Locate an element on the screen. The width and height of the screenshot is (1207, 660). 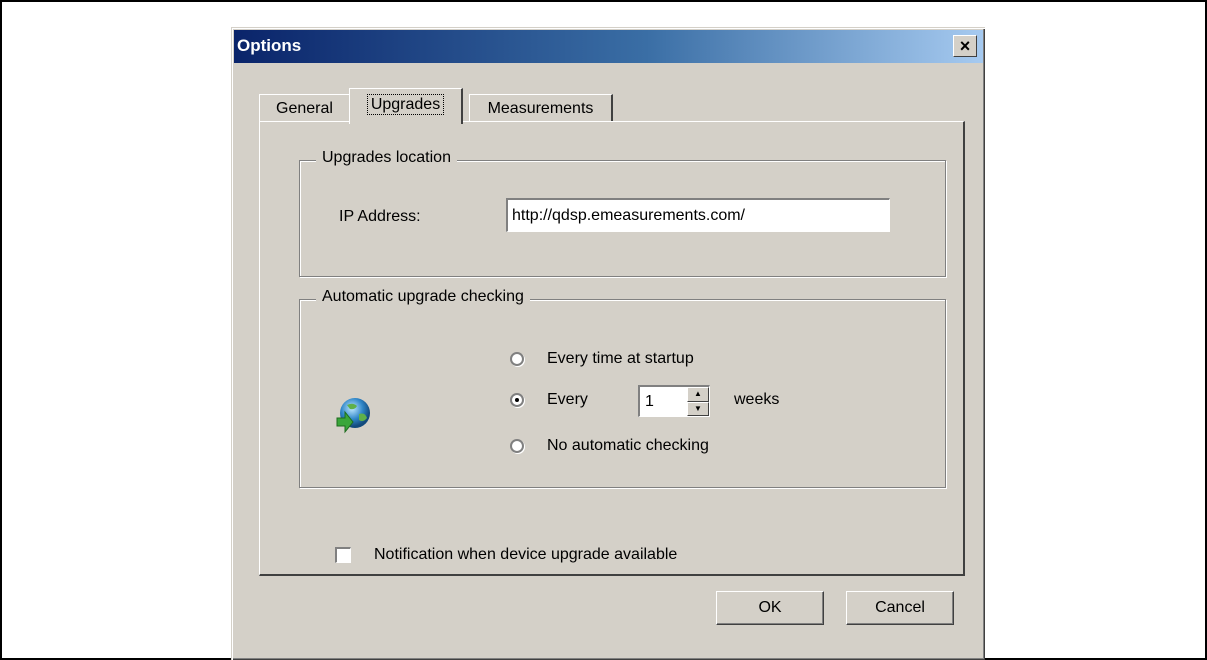
ip-address-label: IP Address: is located at coordinates (380, 216).